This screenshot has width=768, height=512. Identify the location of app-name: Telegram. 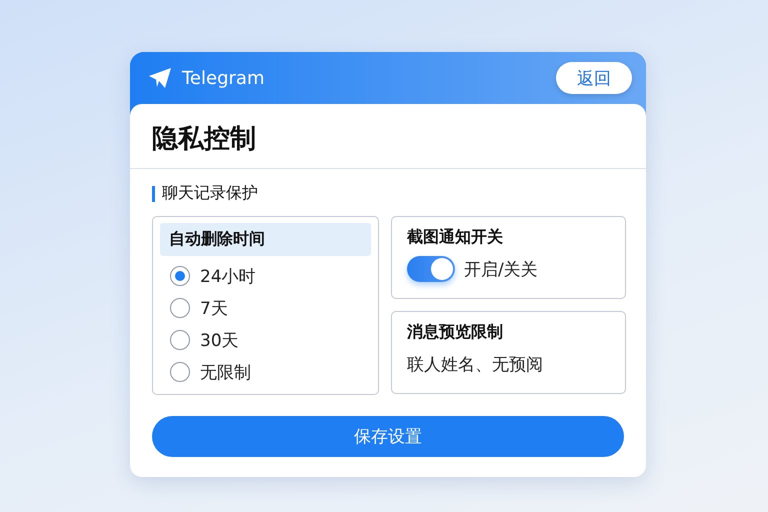
(224, 78).